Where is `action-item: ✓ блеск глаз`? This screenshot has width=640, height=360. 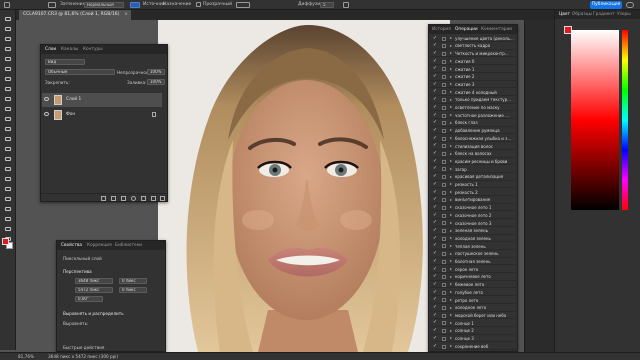 action-item: ✓ блеск глаз is located at coordinates (474, 123).